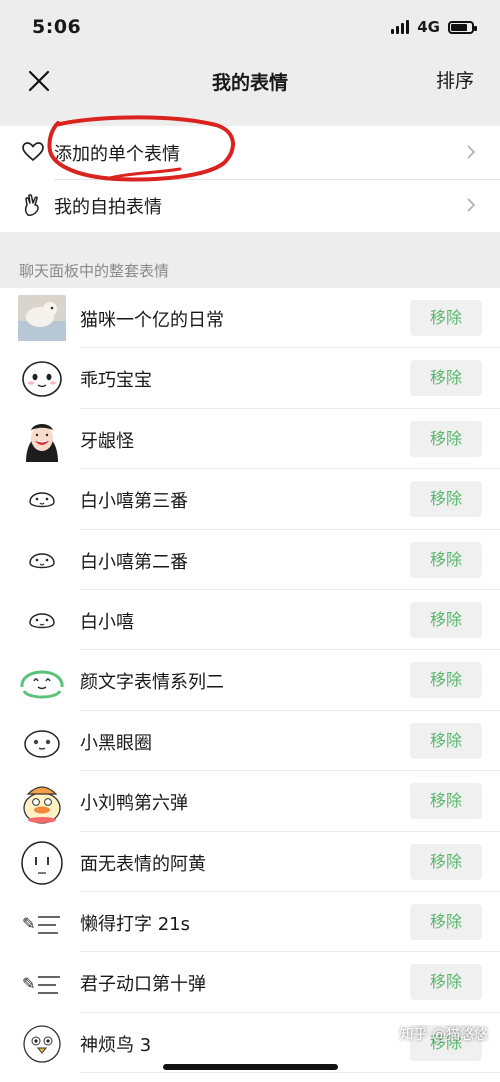  What do you see at coordinates (31, 205) in the screenshot?
I see `selfie-hand-icon` at bounding box center [31, 205].